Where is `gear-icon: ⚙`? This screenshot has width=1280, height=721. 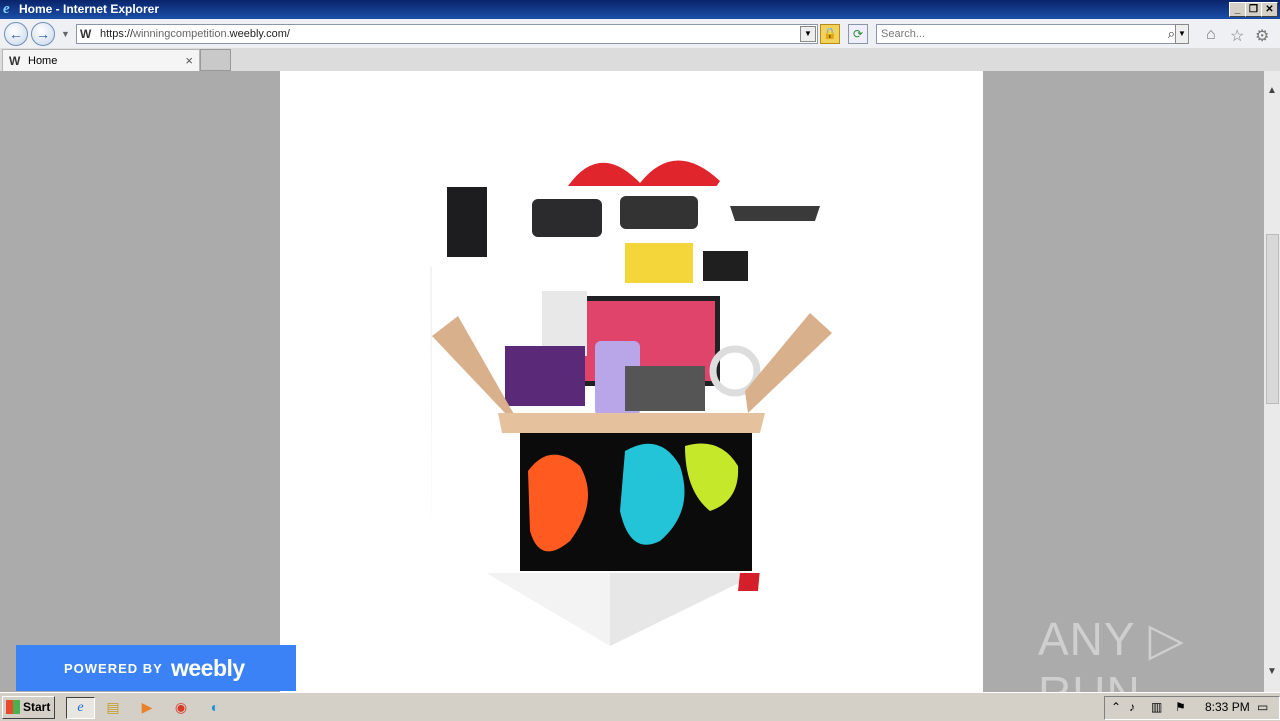 gear-icon: ⚙ is located at coordinates (1262, 36).